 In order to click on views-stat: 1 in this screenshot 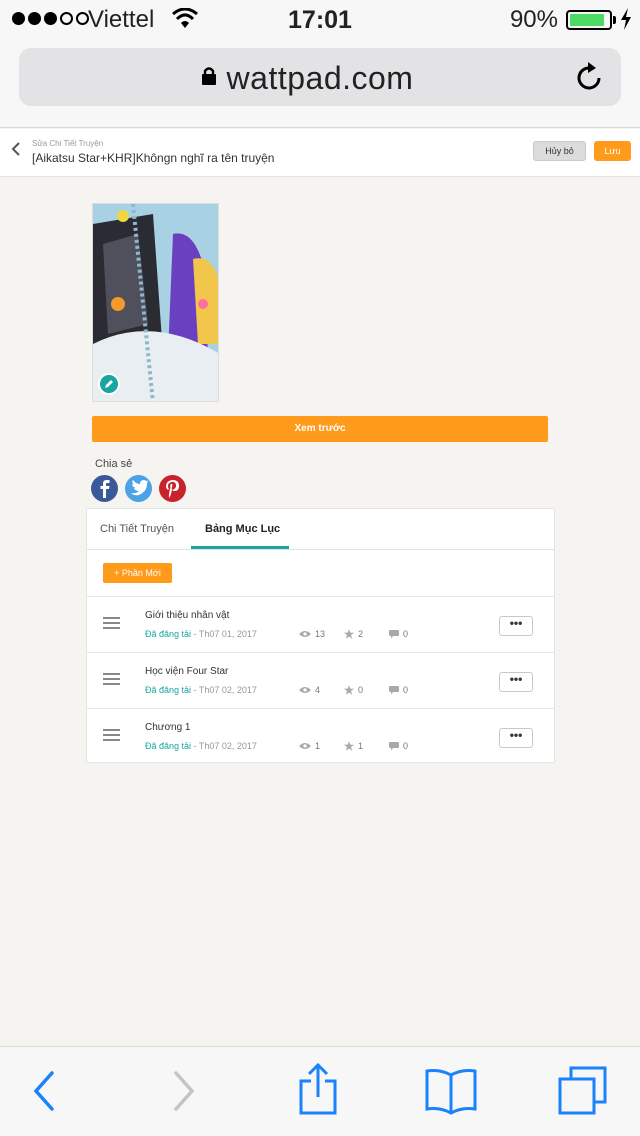, I will do `click(309, 746)`.